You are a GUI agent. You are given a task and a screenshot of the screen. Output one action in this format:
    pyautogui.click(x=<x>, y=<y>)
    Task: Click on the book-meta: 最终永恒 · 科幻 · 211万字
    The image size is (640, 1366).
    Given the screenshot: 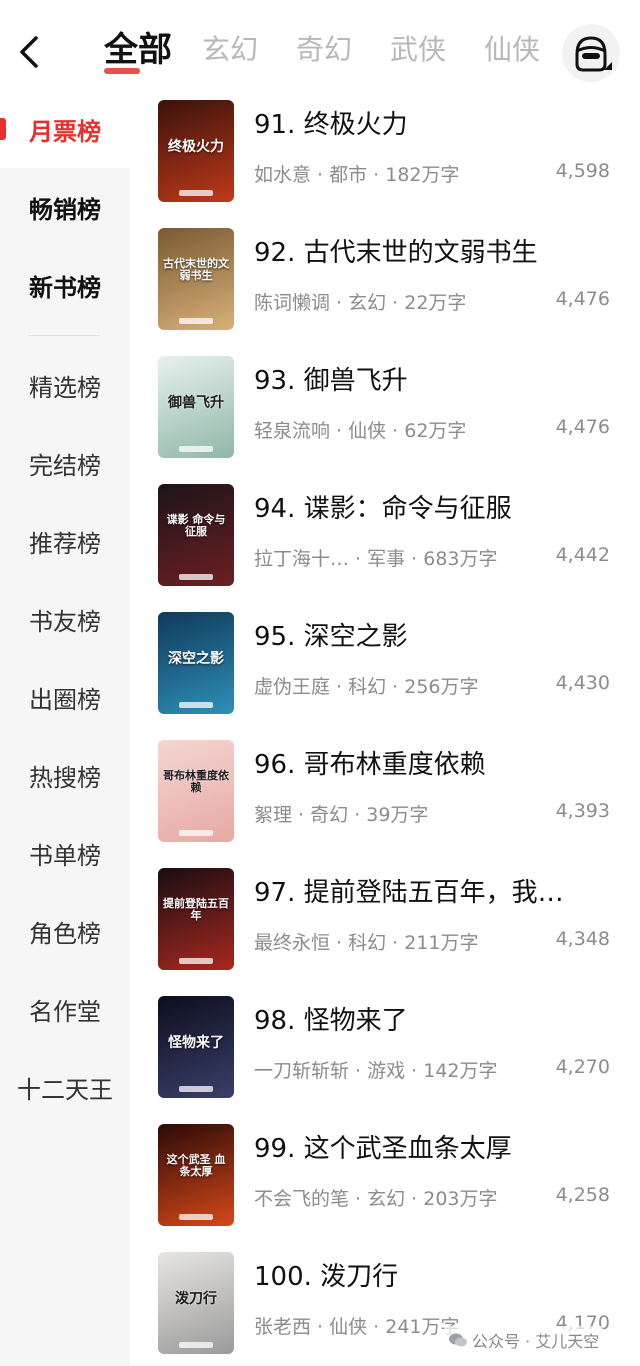 What is the action you would take?
    pyautogui.click(x=366, y=943)
    